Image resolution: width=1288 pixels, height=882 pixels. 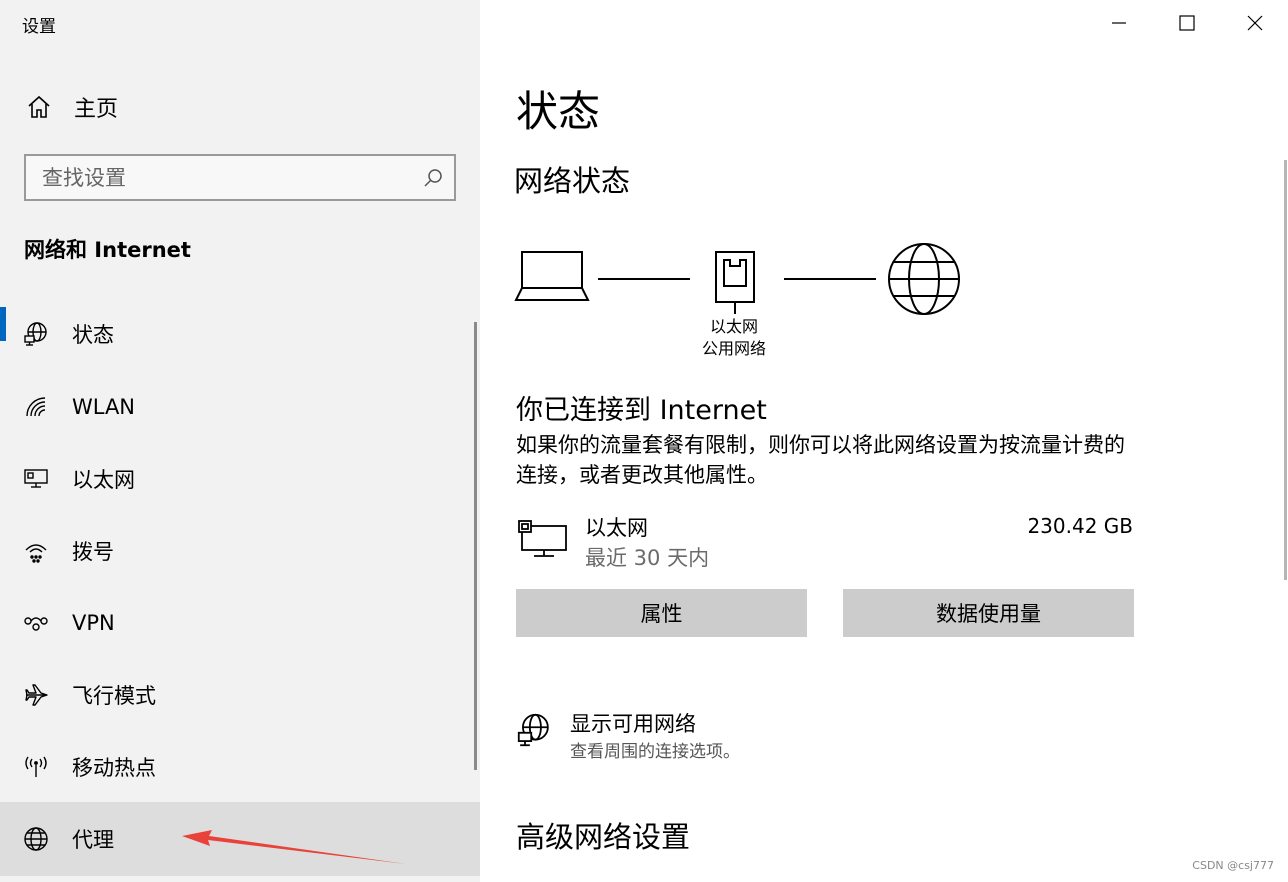 I want to click on sidebar-item-label: WLAN, so click(x=104, y=407).